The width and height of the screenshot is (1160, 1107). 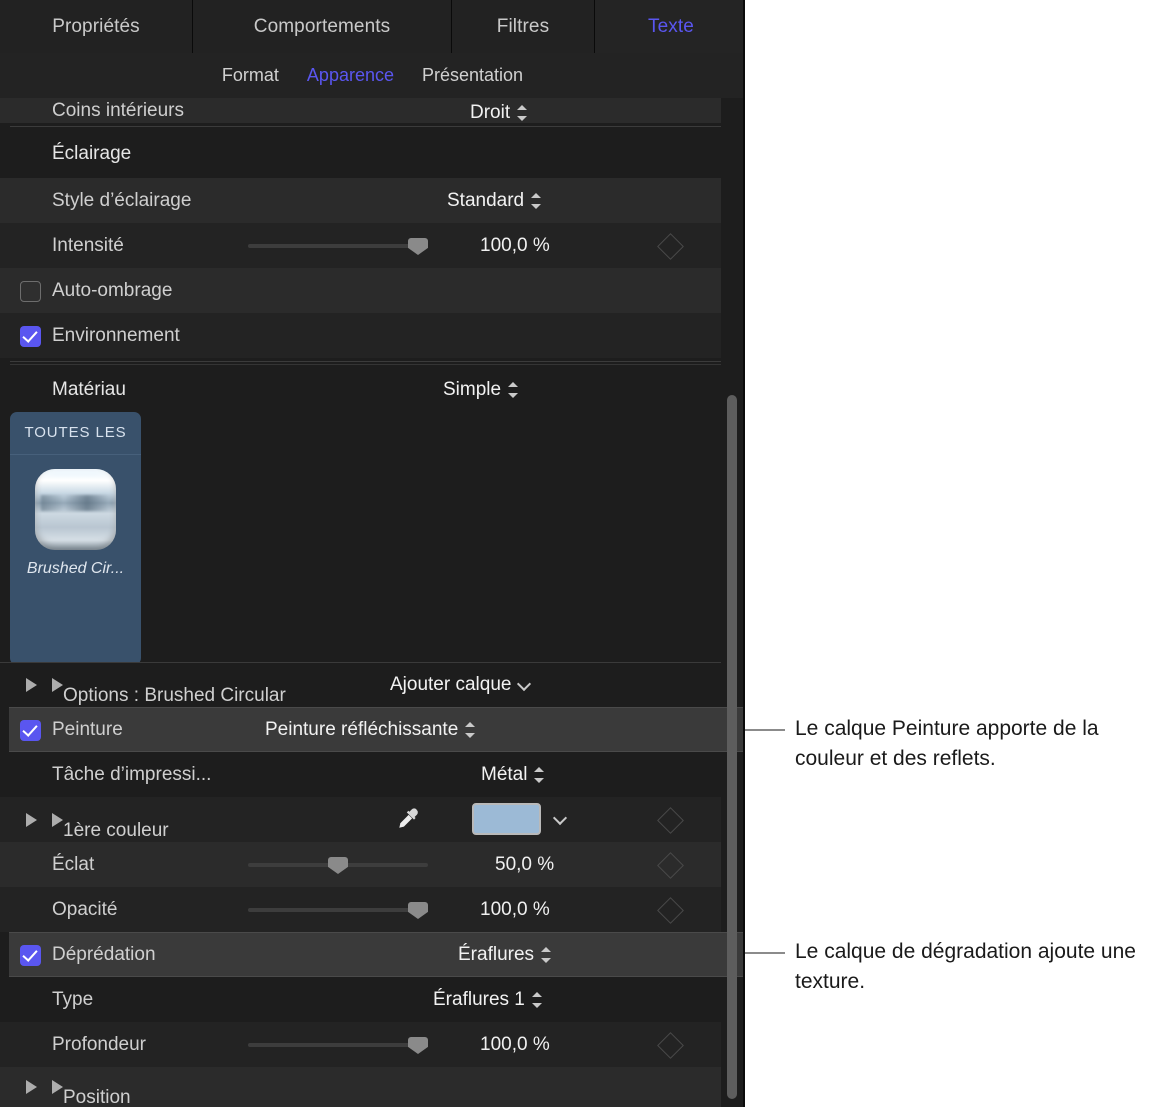 What do you see at coordinates (372, 390) in the screenshot?
I see `row-materiau: Matériau Simple` at bounding box center [372, 390].